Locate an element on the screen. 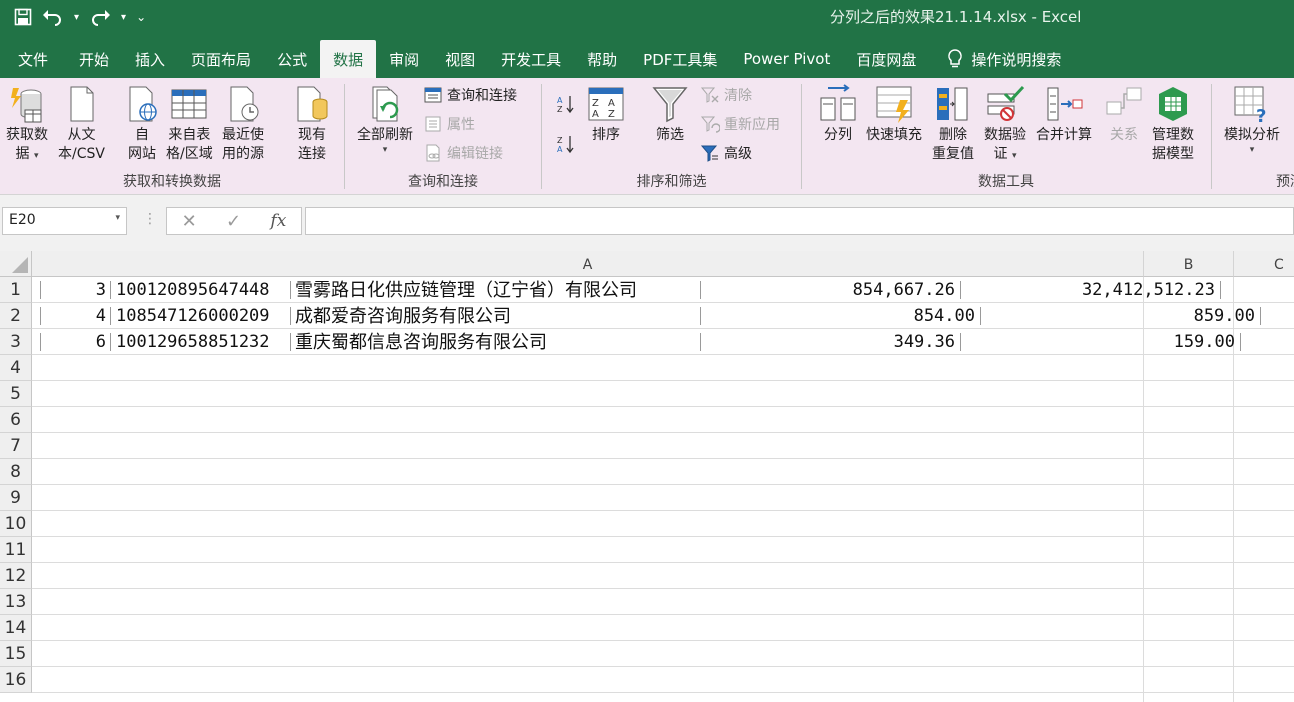  tab-view: 视图 is located at coordinates (460, 59).